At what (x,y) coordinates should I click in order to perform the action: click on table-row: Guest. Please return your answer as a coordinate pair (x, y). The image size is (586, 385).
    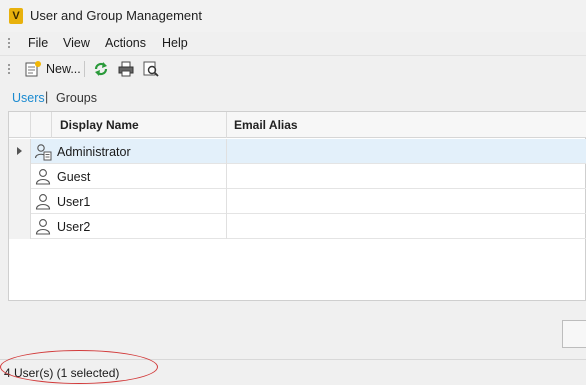
    Looking at the image, I should click on (297, 176).